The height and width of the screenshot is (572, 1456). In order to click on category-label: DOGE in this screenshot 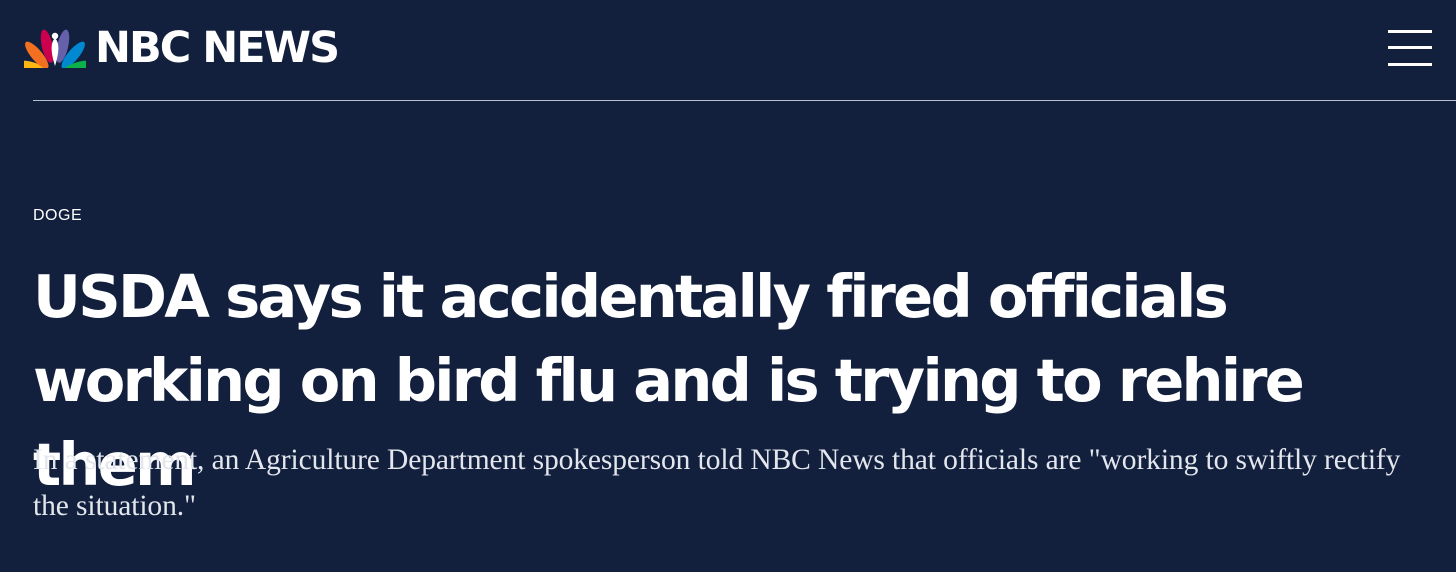, I will do `click(57, 216)`.